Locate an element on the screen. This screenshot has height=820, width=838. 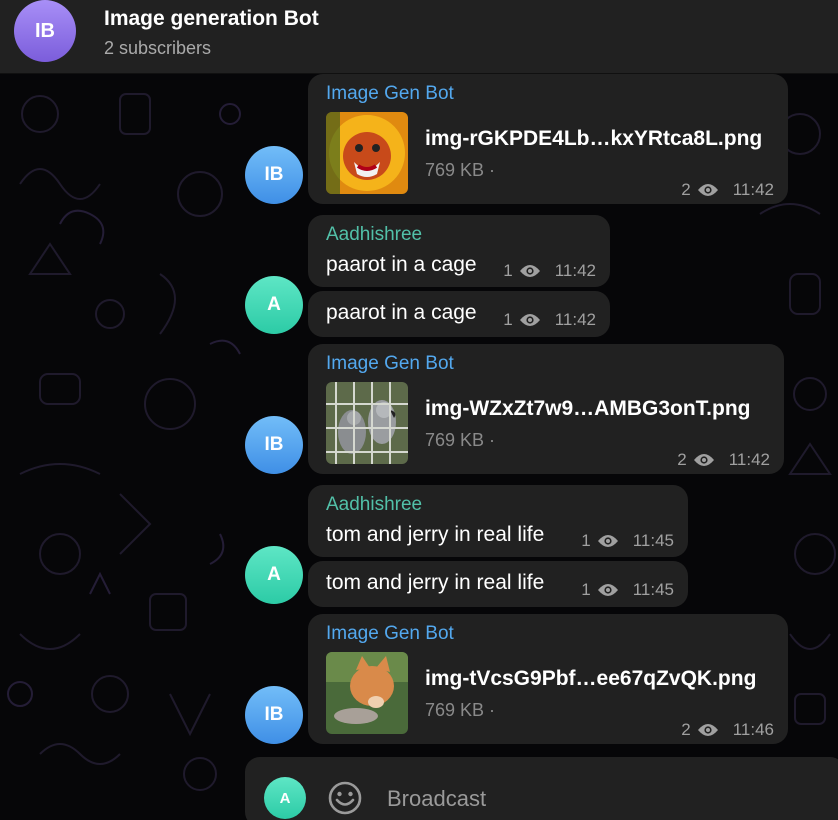
emoji-icon is located at coordinates (345, 798).